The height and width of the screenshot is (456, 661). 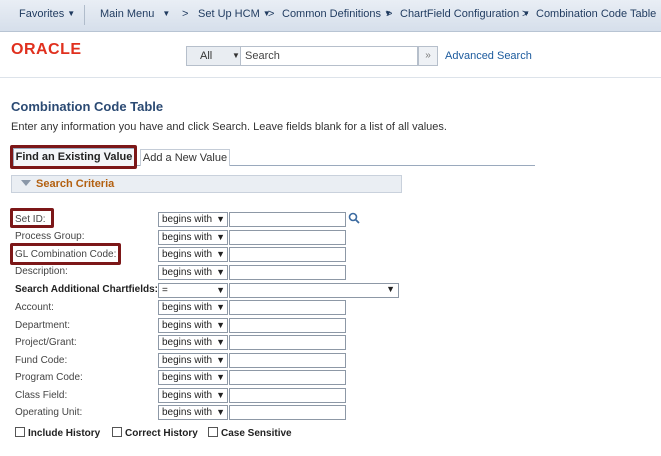 I want to click on lookup-search-icon, so click(x=354, y=218).